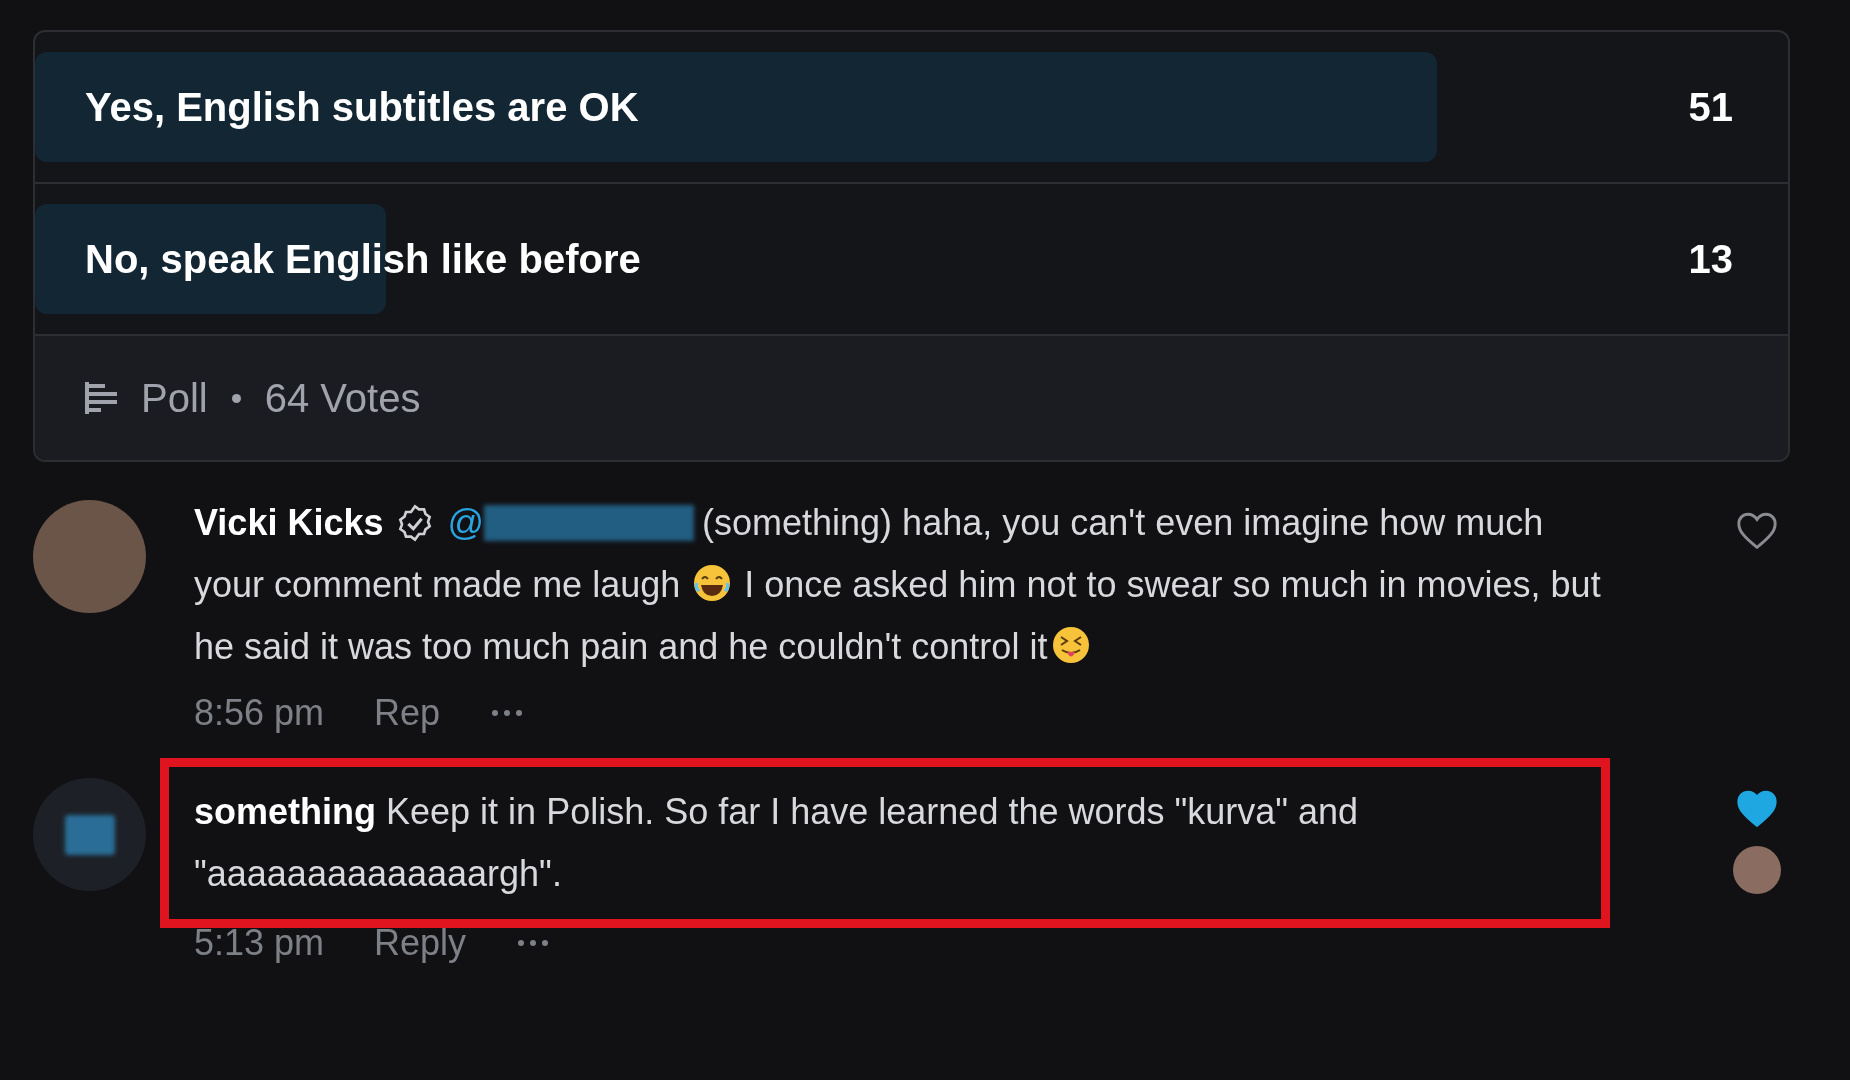  What do you see at coordinates (911, 108) in the screenshot?
I see `poll-option: Yes, English subtitles are OK 51` at bounding box center [911, 108].